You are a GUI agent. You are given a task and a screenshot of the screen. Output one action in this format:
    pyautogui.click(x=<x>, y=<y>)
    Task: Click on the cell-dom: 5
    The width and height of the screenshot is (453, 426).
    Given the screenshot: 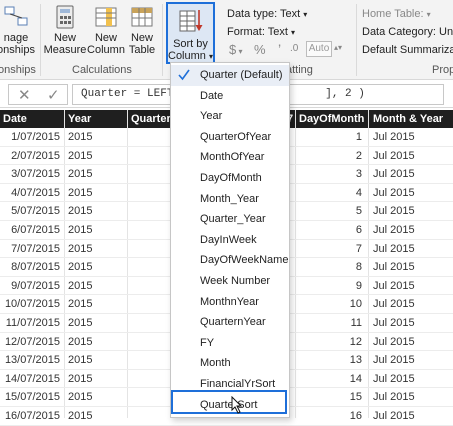 What is the action you would take?
    pyautogui.click(x=358, y=211)
    